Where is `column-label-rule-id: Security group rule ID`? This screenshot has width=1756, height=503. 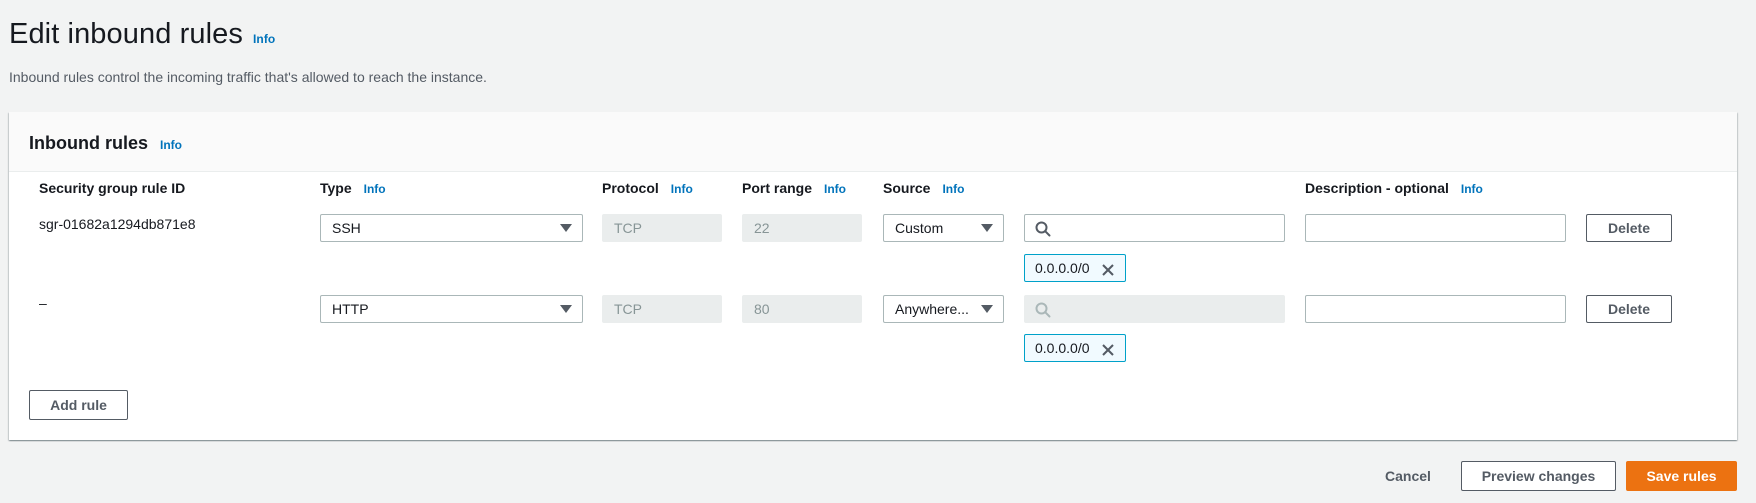 column-label-rule-id: Security group rule ID is located at coordinates (112, 188).